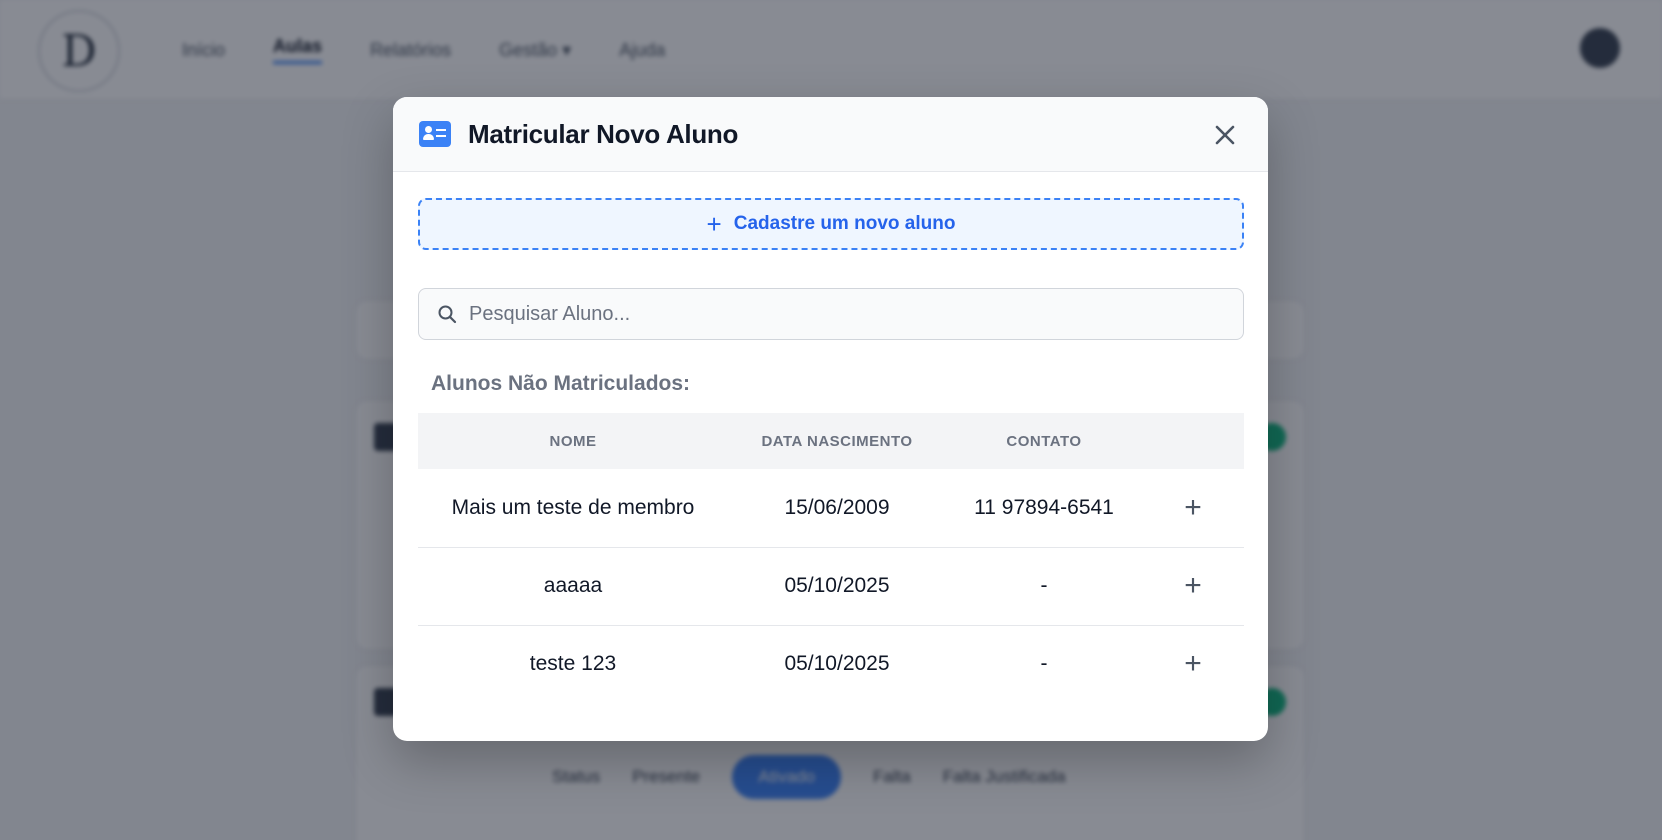 This screenshot has height=840, width=1662. What do you see at coordinates (573, 586) in the screenshot?
I see `student-name: aaaaa` at bounding box center [573, 586].